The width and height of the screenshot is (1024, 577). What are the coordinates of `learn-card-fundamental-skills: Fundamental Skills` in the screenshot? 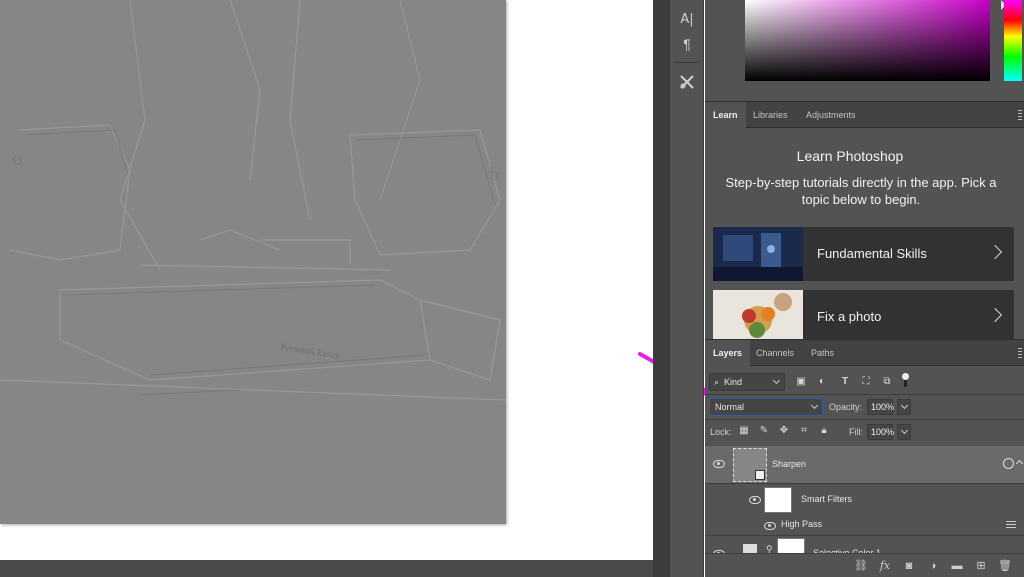 It's located at (863, 254).